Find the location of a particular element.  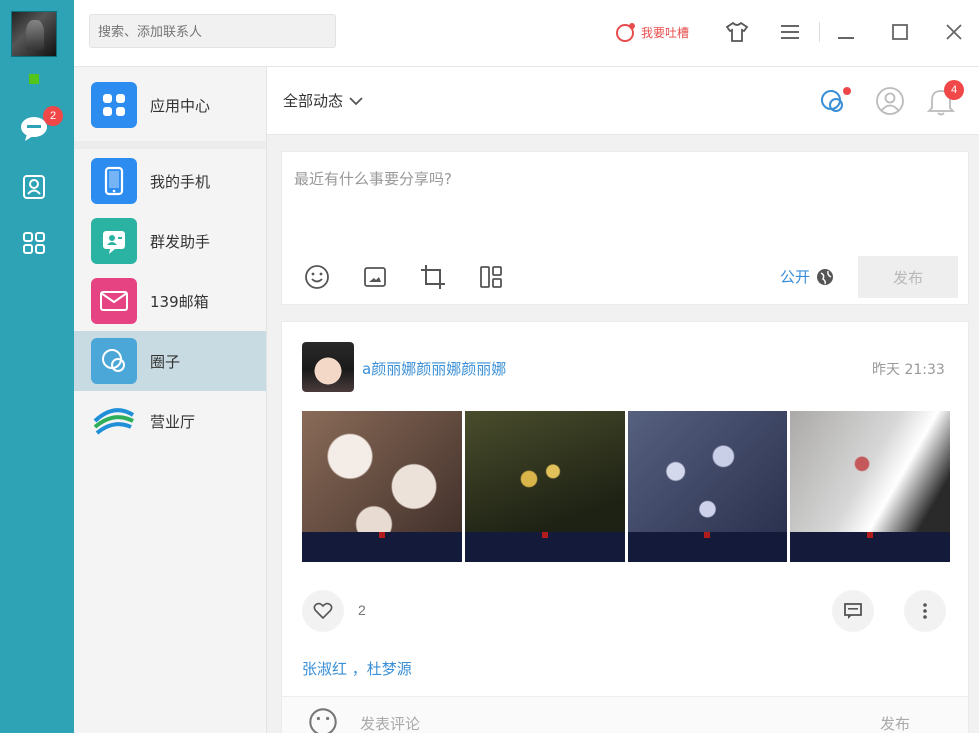

layout-icon is located at coordinates (491, 277).